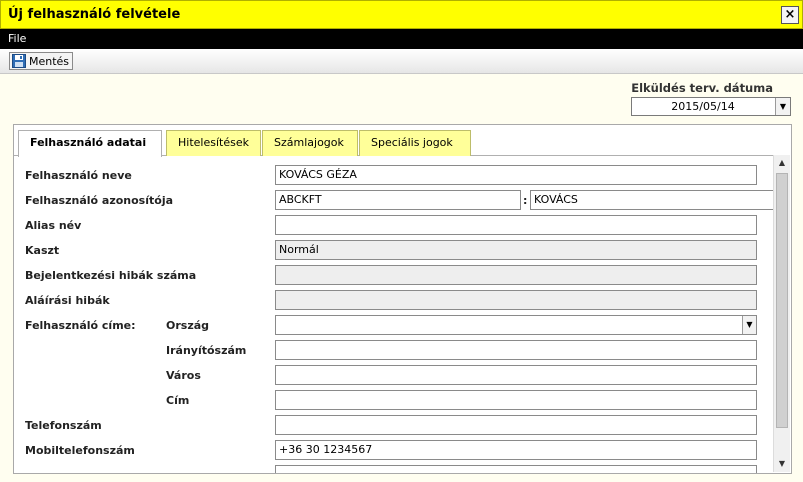  I want to click on login-errors-field, so click(516, 275).